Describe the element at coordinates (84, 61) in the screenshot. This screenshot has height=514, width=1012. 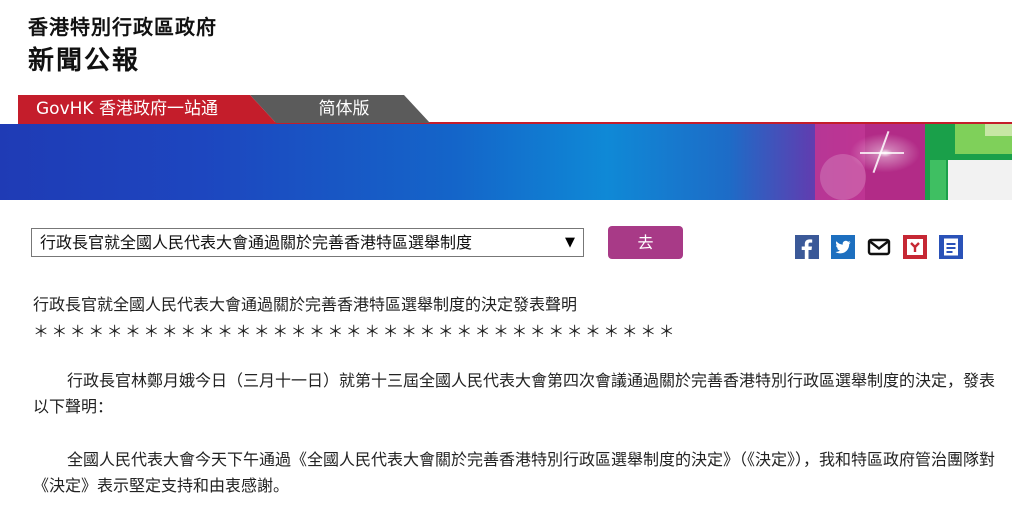
I see `page-title: 新聞公報` at that location.